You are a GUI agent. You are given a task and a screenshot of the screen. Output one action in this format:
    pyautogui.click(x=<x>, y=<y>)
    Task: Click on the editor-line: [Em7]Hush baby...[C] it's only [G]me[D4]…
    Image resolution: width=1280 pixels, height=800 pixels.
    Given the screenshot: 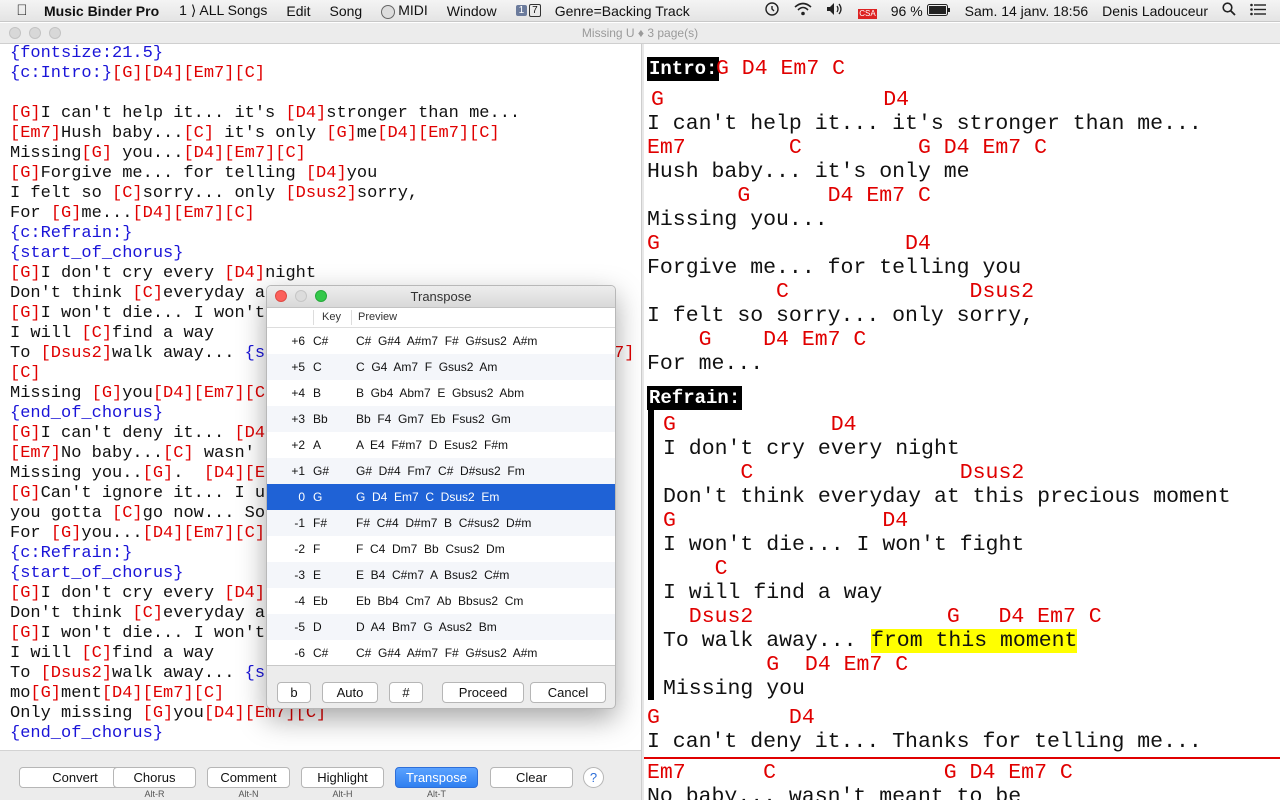 What is the action you would take?
    pyautogui.click(x=325, y=134)
    